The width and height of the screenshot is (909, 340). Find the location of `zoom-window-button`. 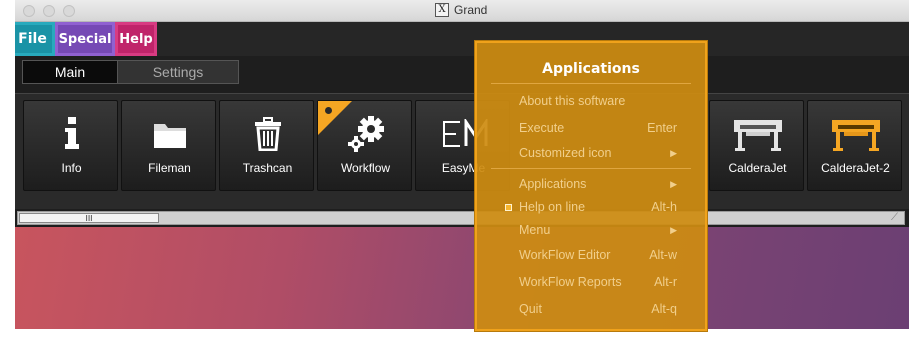

zoom-window-button is located at coordinates (69, 11).